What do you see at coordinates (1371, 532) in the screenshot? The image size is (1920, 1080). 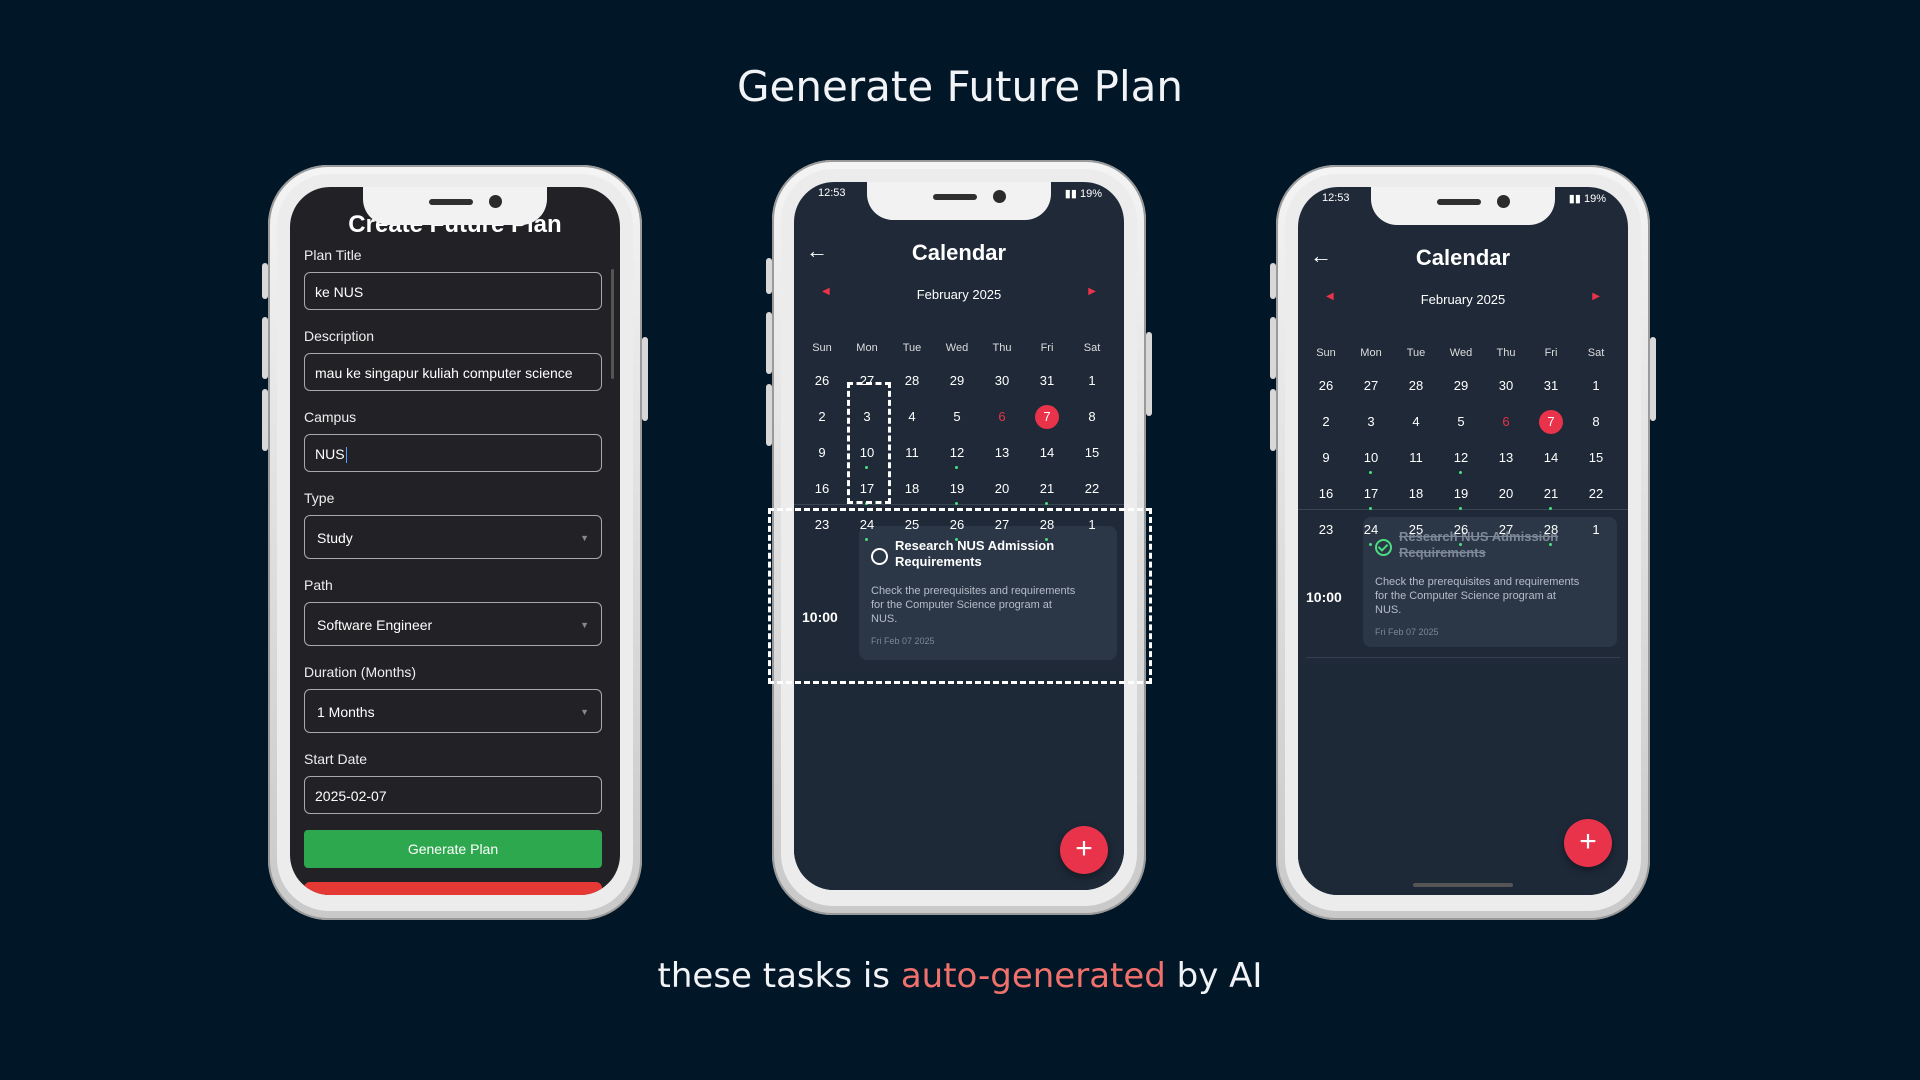 I see `calendar-day: 24` at bounding box center [1371, 532].